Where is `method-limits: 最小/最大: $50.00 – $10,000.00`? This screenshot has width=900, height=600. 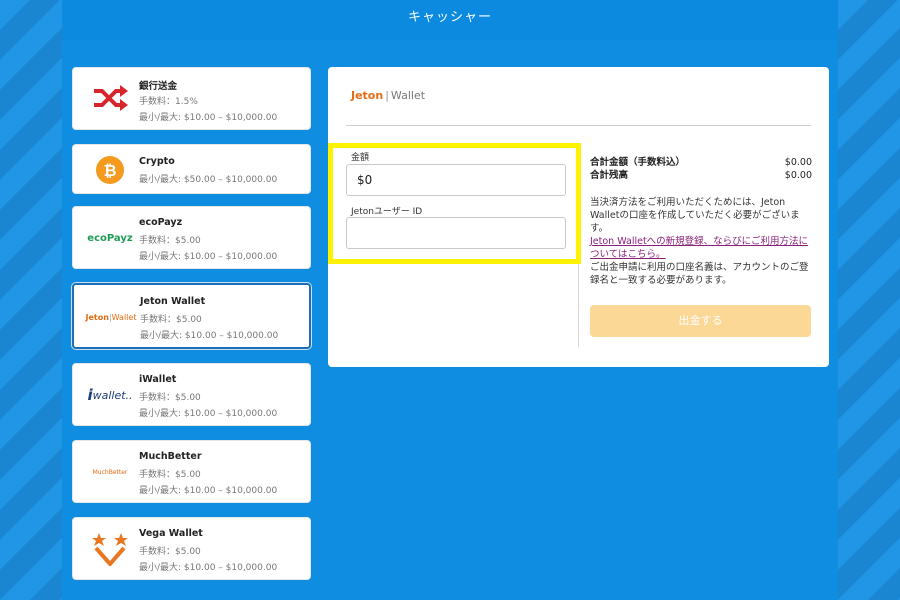 method-limits: 最小/最大: $50.00 – $10,000.00 is located at coordinates (208, 180).